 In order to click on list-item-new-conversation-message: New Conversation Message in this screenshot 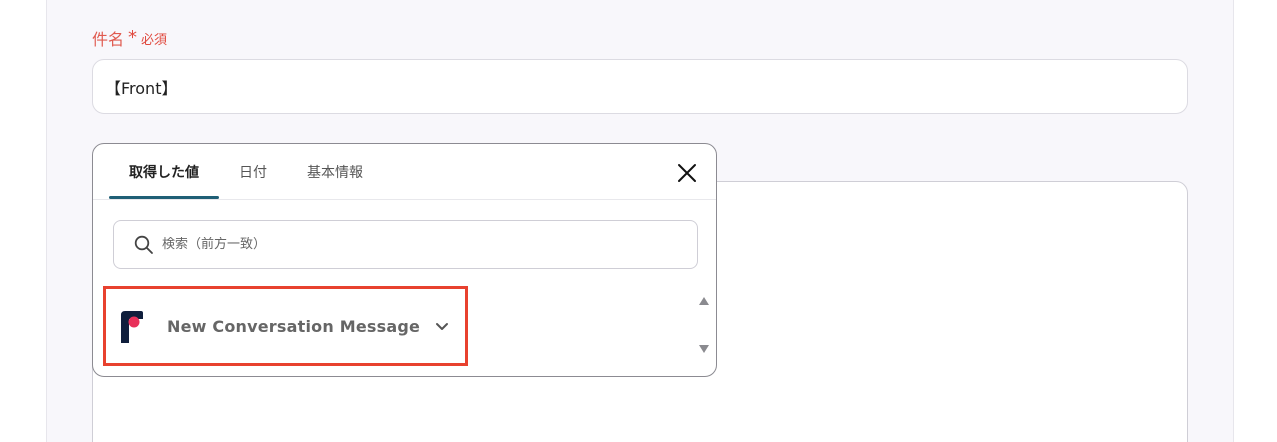, I will do `click(285, 326)`.